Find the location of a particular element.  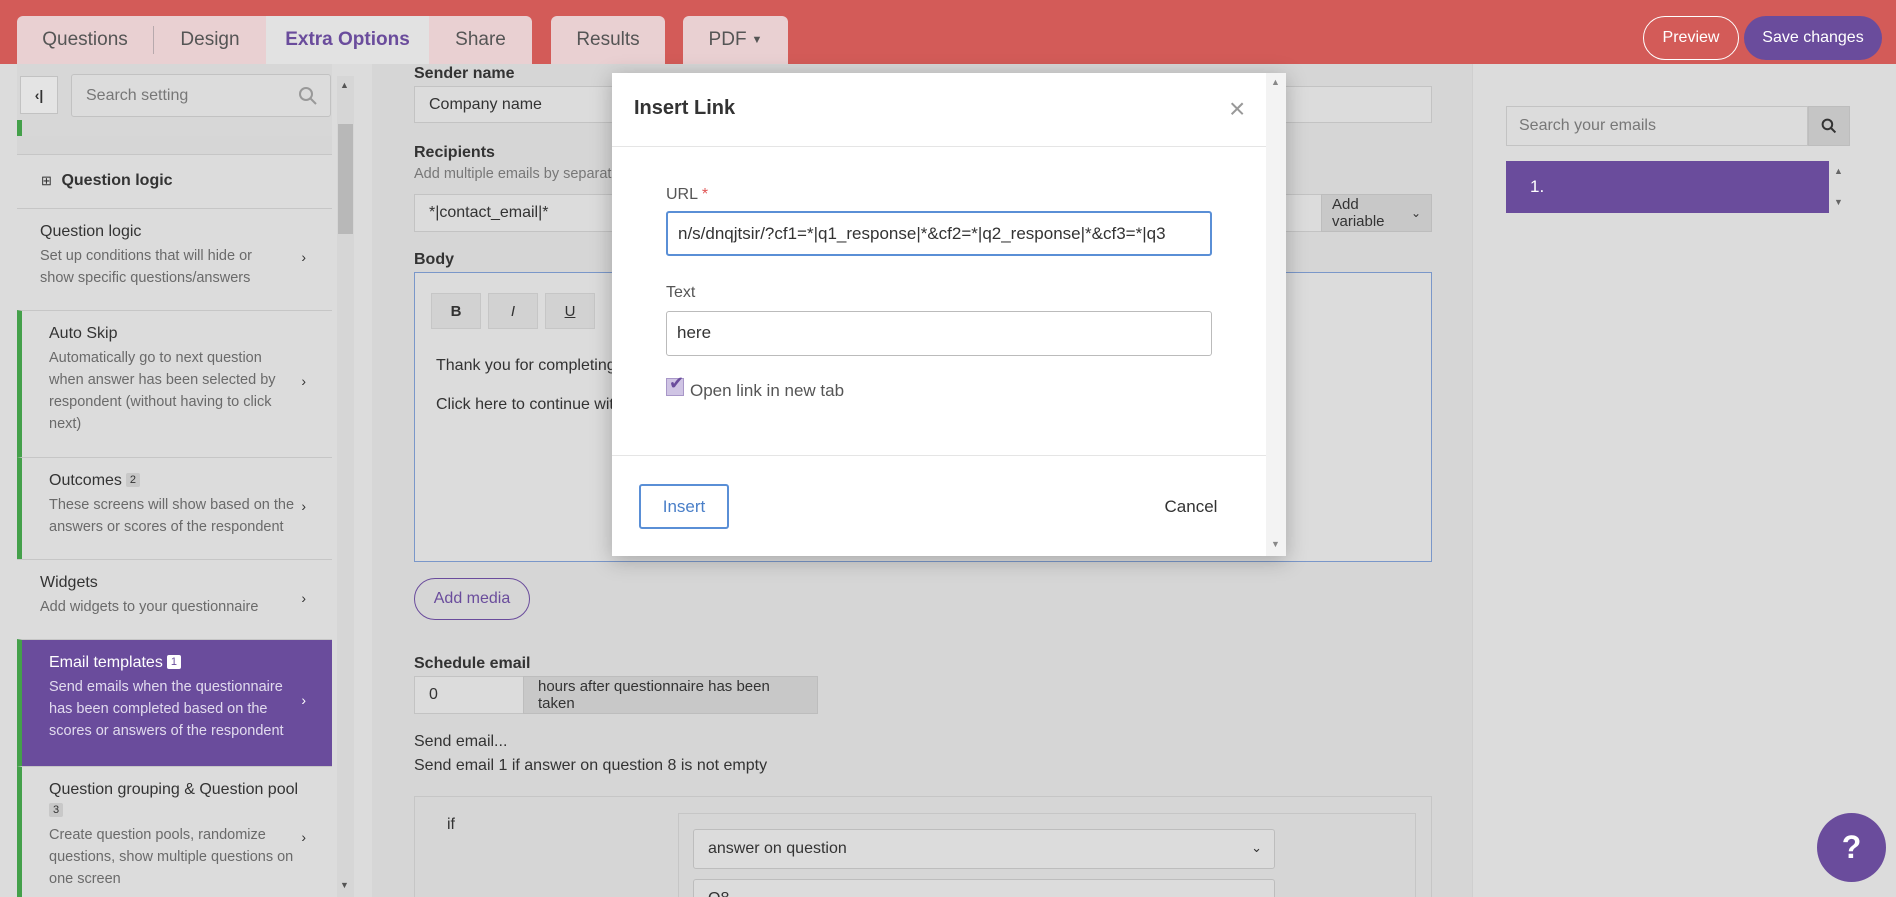

dialog-title: Insert Link is located at coordinates (685, 108).